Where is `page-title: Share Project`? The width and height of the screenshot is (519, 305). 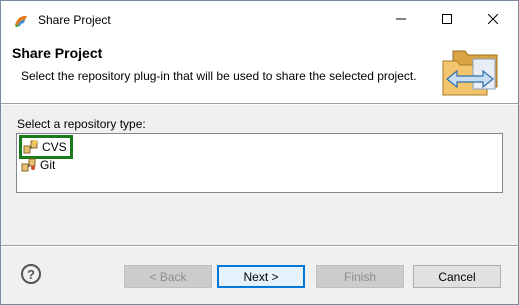 page-title: Share Project is located at coordinates (57, 53).